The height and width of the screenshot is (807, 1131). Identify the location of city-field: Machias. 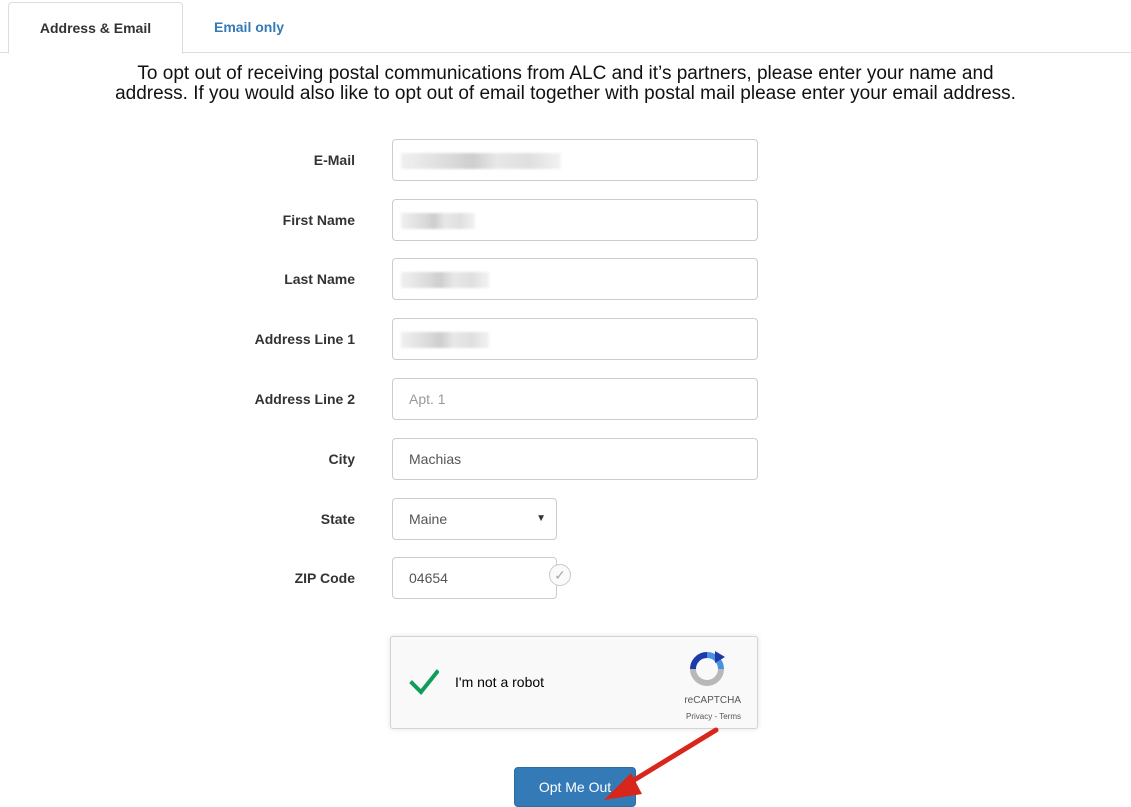
(575, 459).